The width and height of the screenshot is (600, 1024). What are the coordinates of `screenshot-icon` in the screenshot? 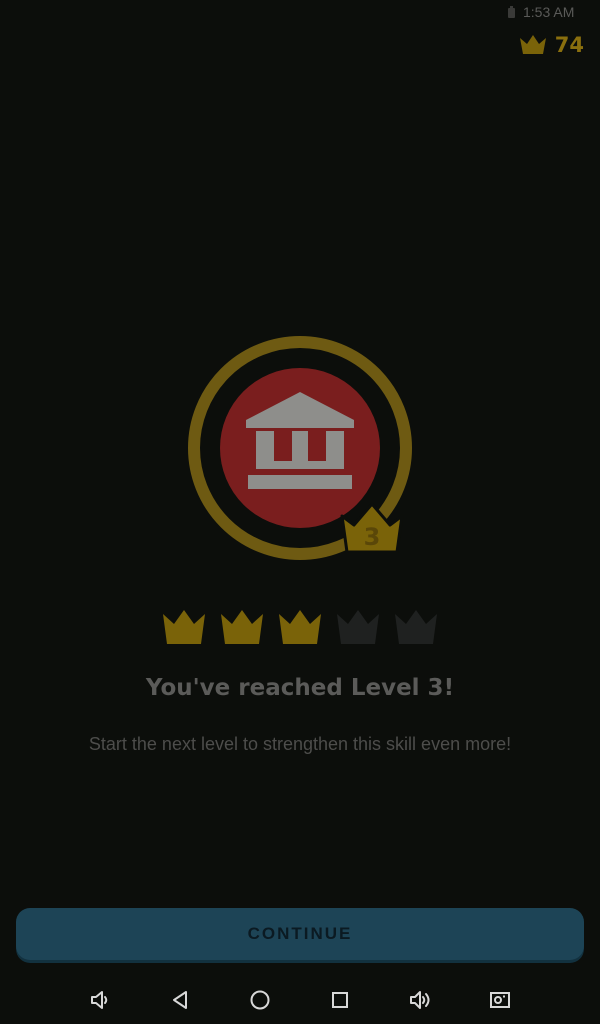 It's located at (500, 1000).